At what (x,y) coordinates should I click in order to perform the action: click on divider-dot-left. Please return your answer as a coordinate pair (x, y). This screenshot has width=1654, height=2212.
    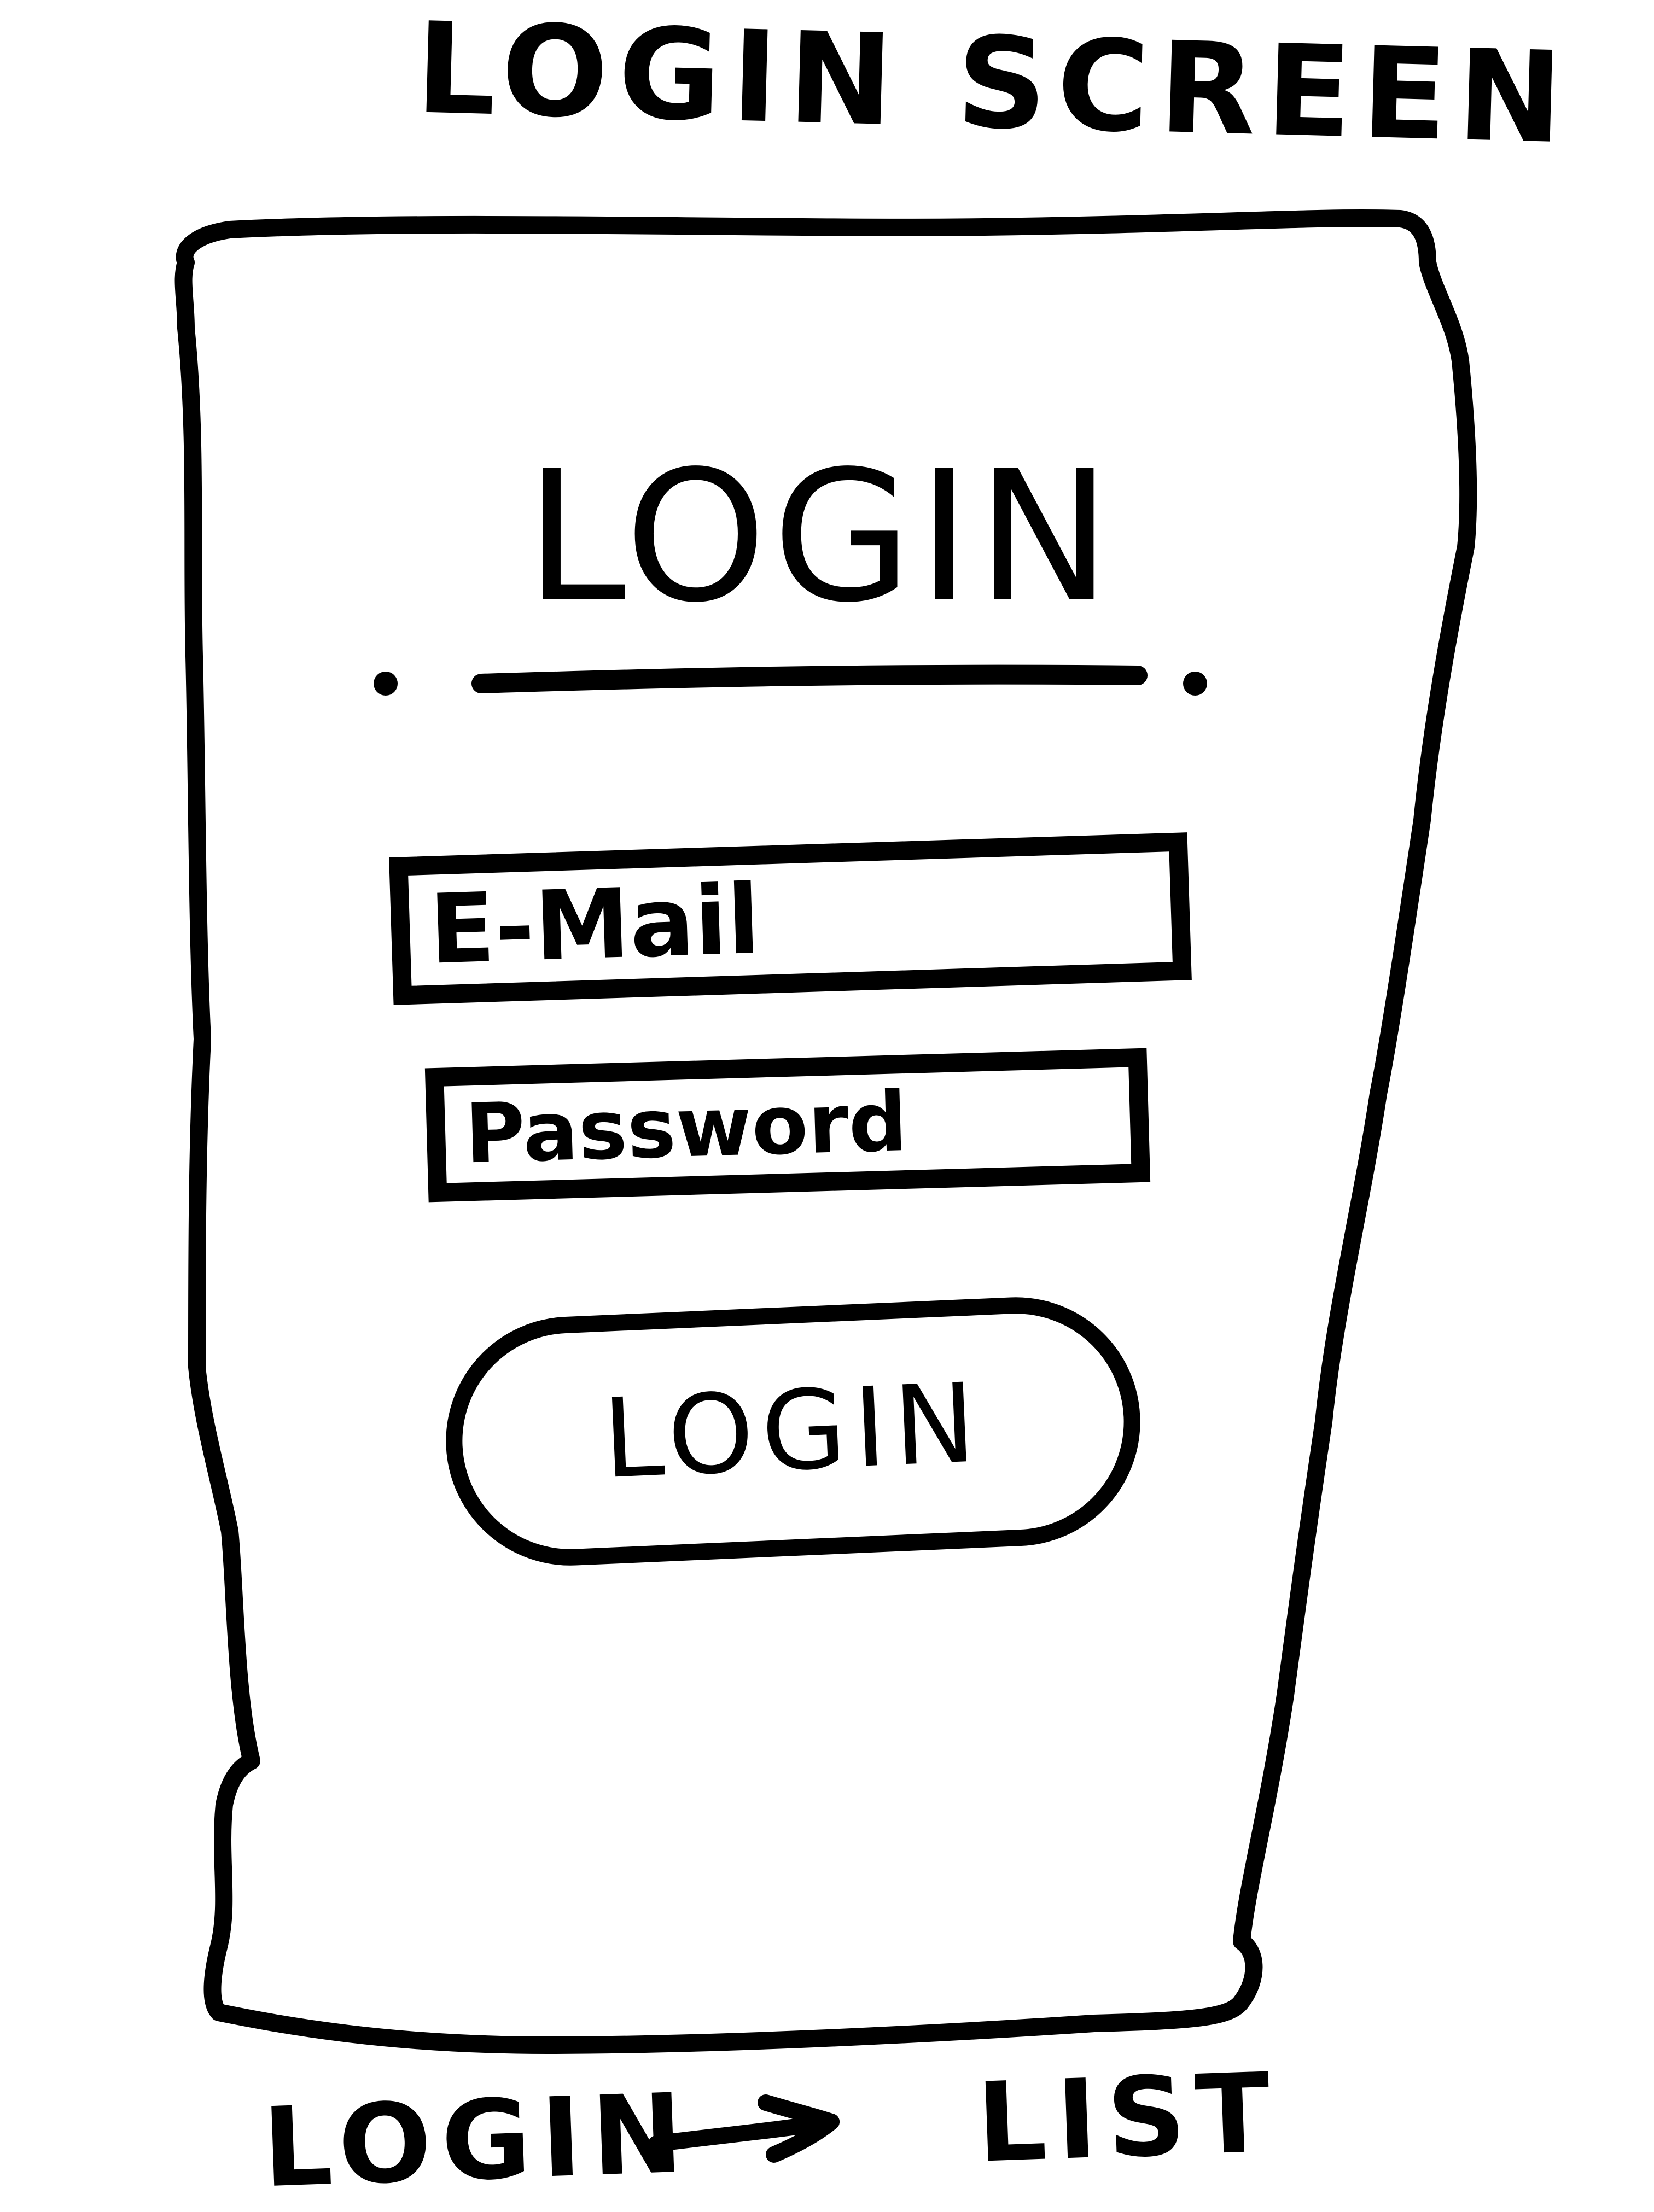
    Looking at the image, I should click on (386, 684).